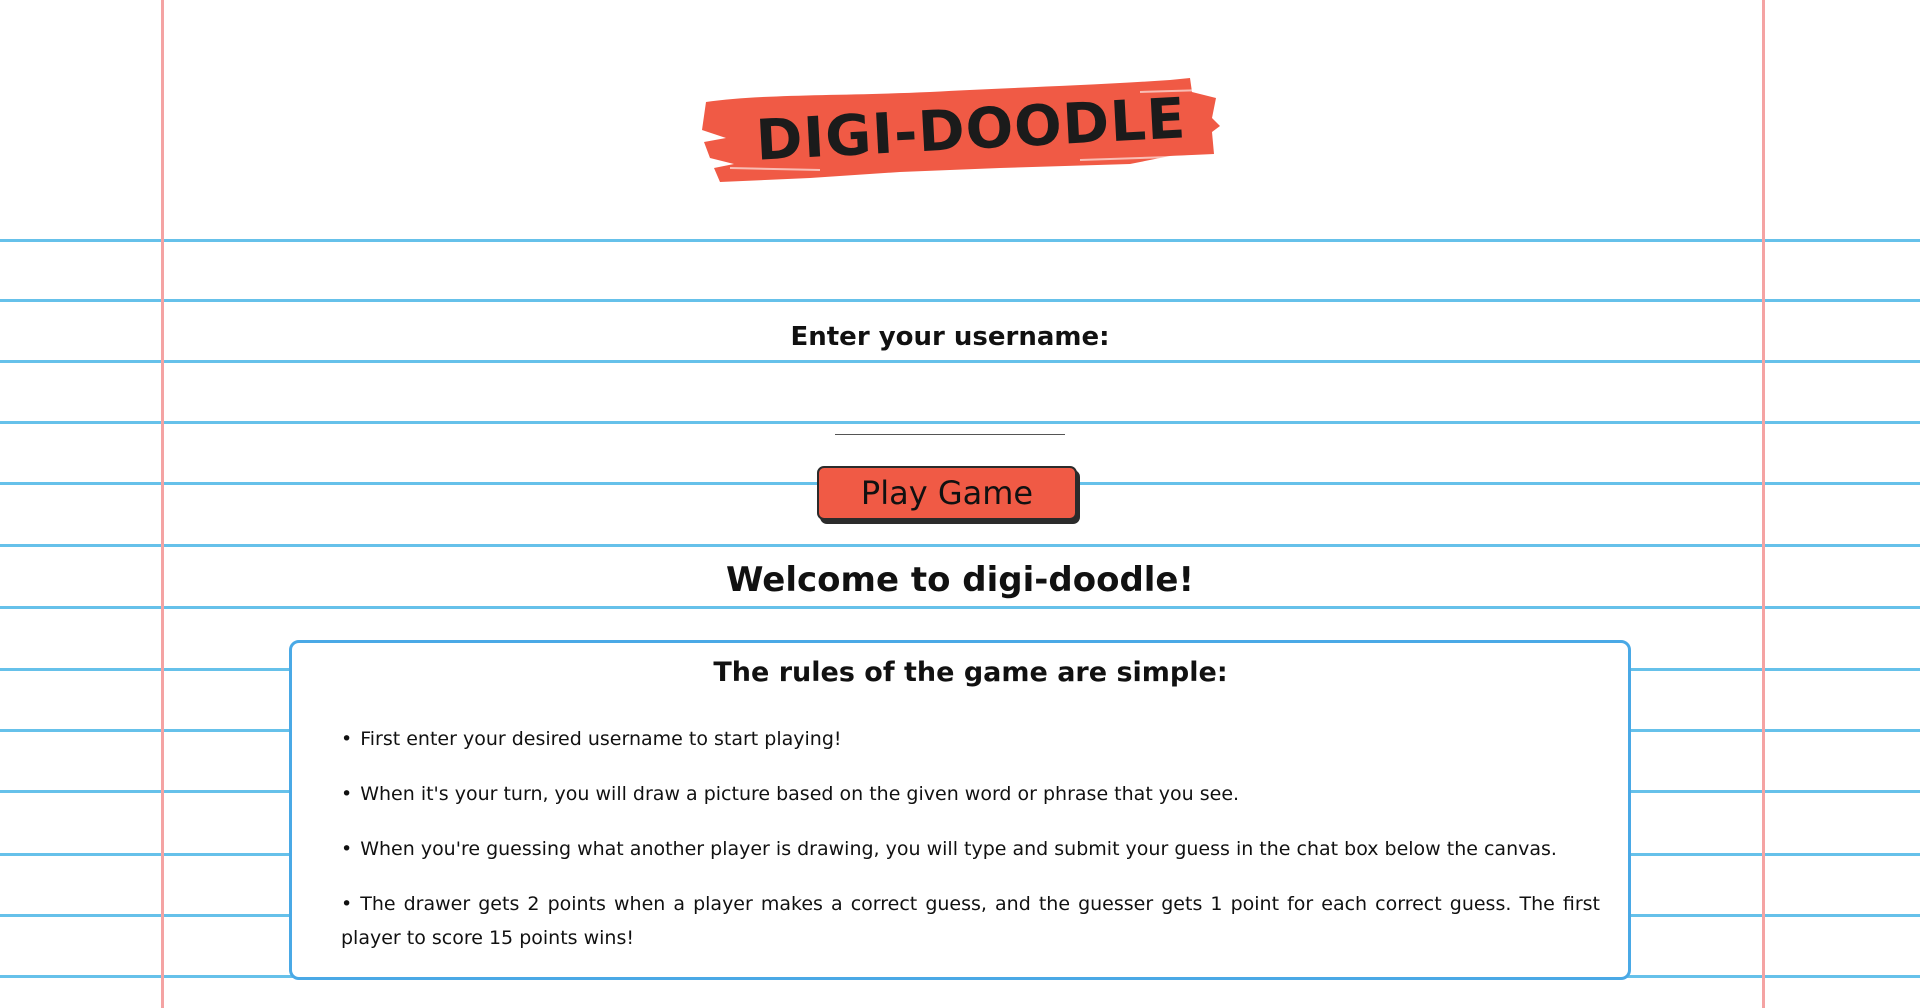  Describe the element at coordinates (1763, 504) in the screenshot. I see `right-margin-line` at that location.